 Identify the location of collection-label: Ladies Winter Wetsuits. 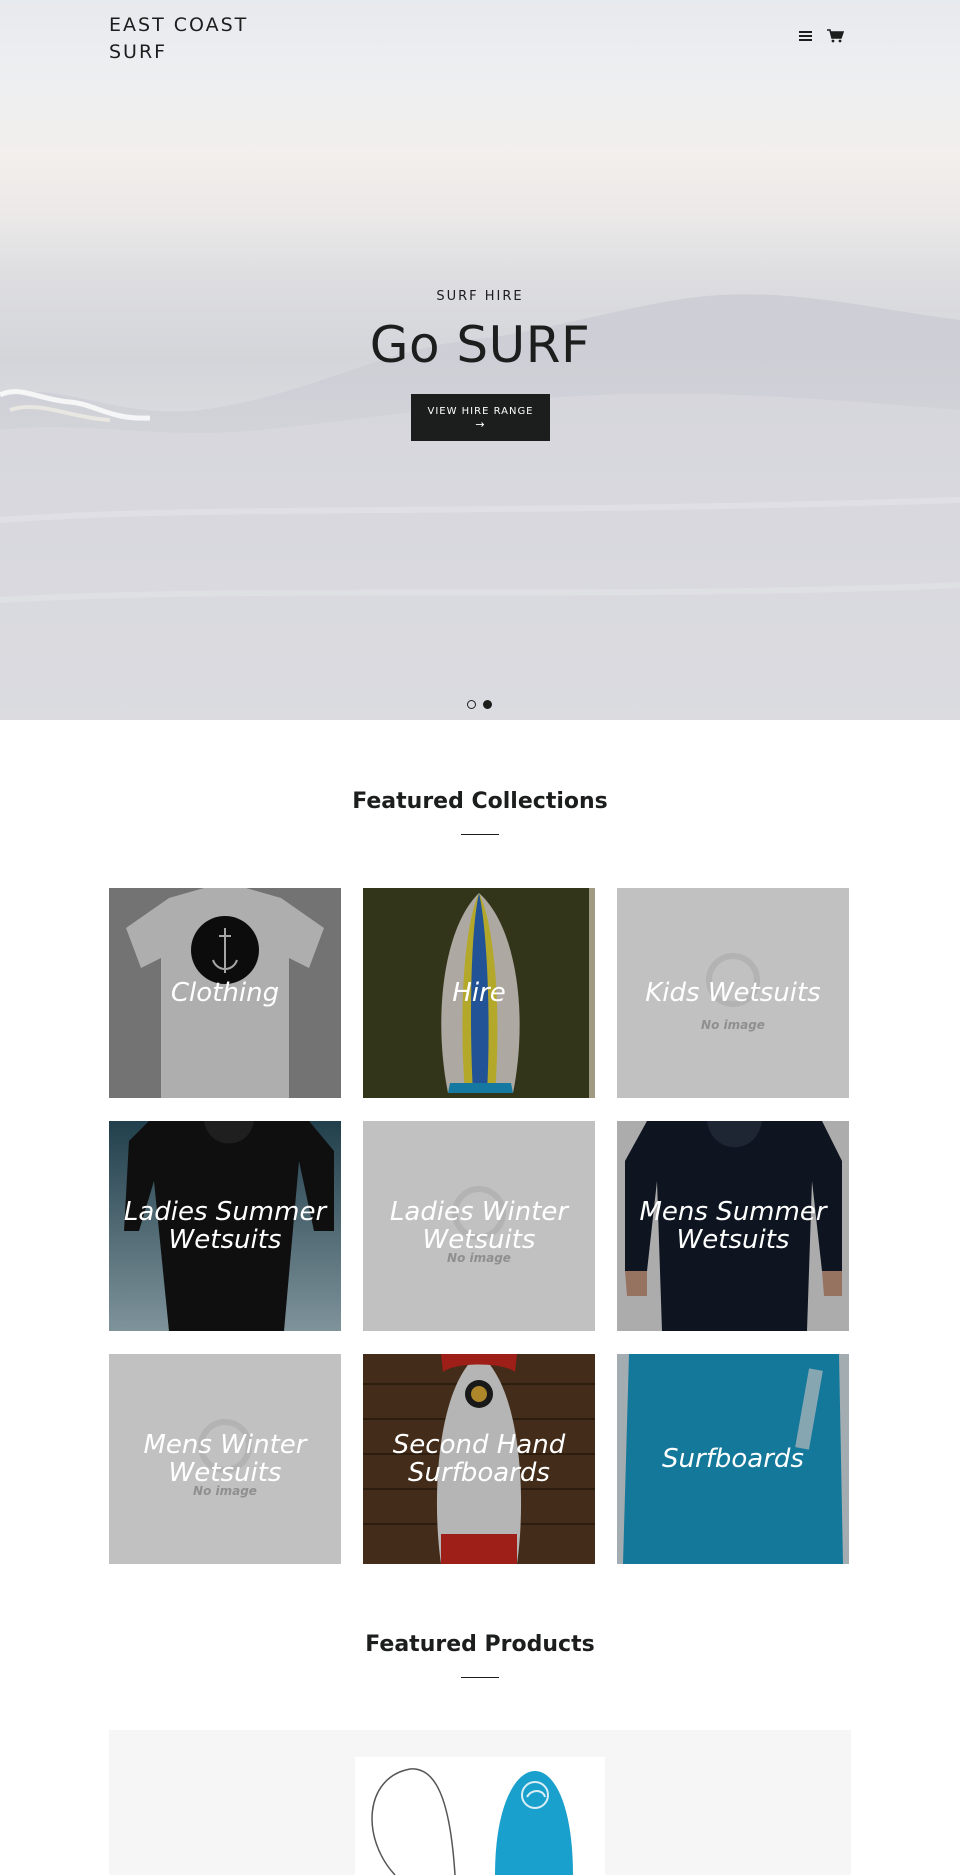
(479, 1226).